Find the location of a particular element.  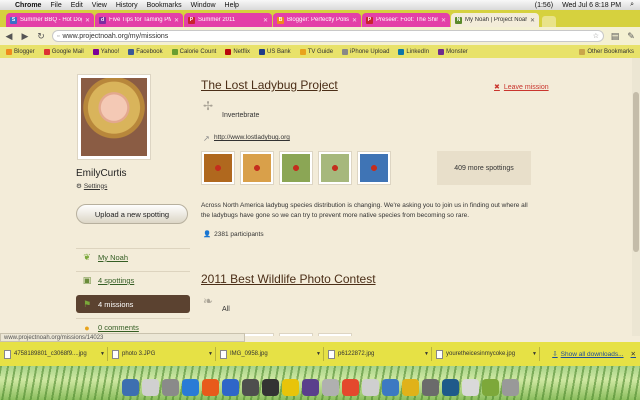

browser-tab: PPreseer: Foot: The Shirt Dr✕ is located at coordinates (406, 20).